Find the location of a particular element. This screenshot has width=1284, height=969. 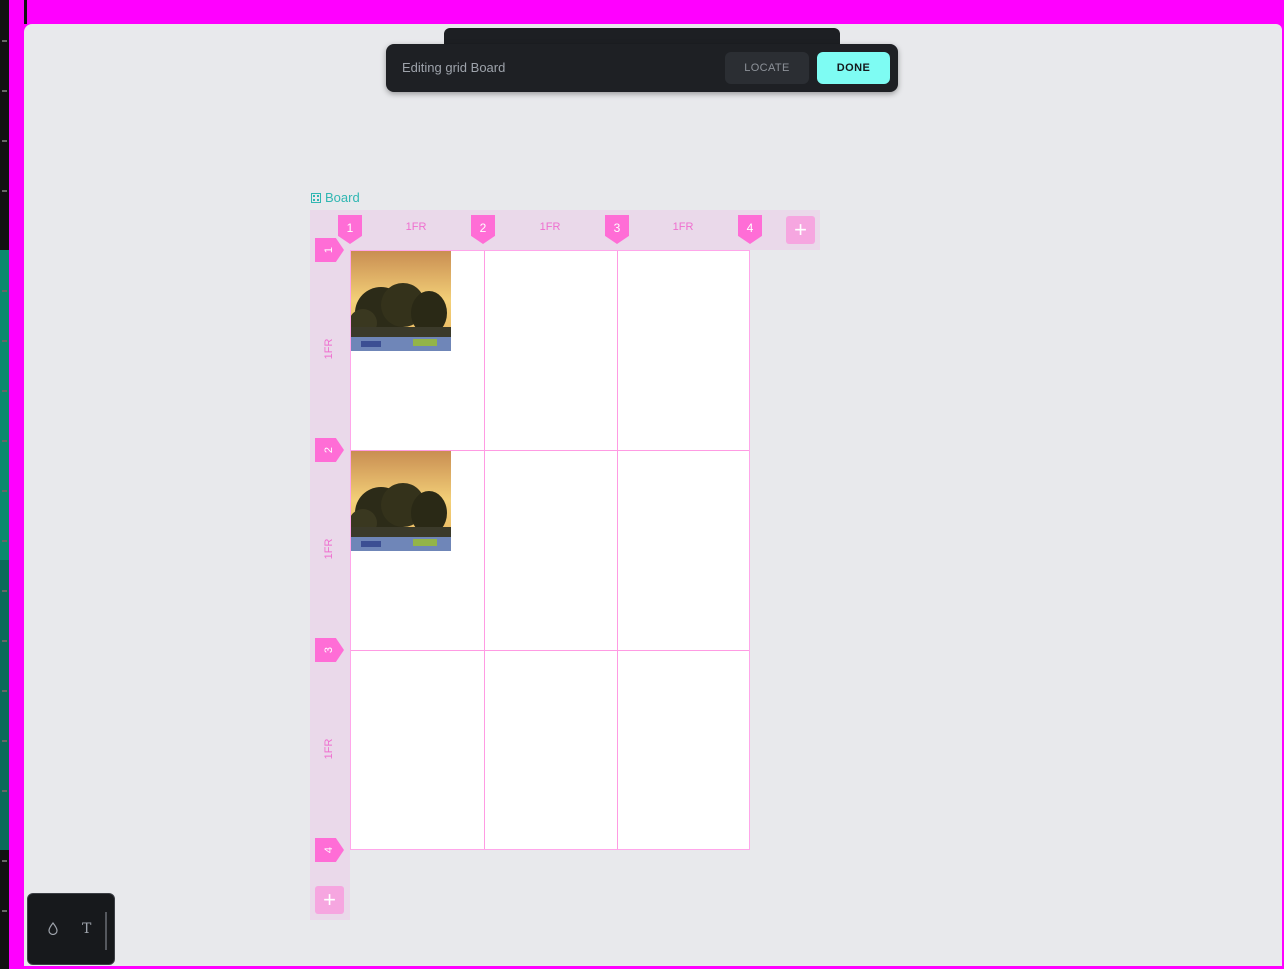

grid-icon is located at coordinates (316, 197).